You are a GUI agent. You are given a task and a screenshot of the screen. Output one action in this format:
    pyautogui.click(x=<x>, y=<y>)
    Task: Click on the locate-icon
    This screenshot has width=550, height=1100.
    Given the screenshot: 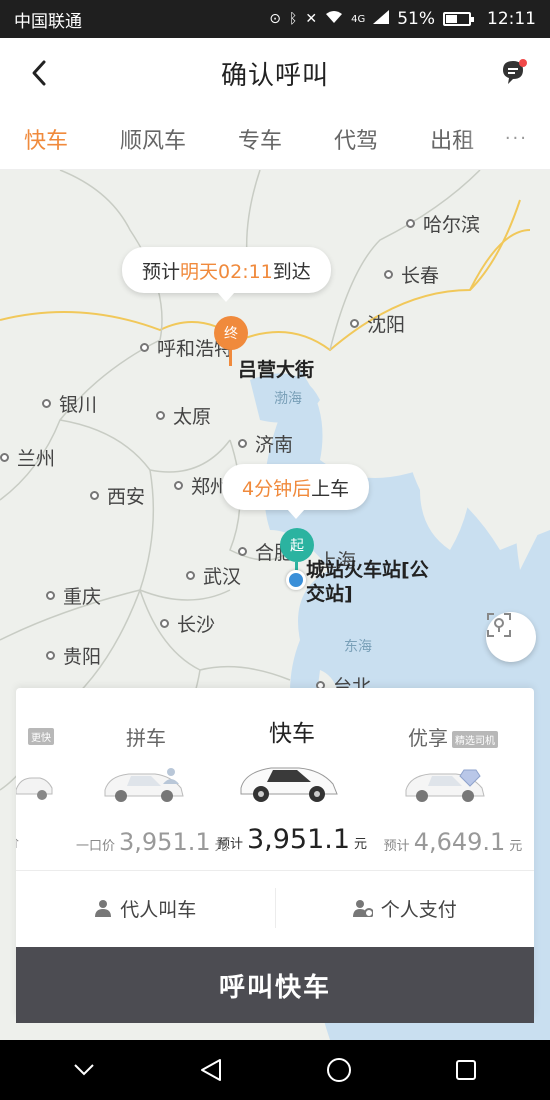 What is the action you would take?
    pyautogui.click(x=499, y=625)
    